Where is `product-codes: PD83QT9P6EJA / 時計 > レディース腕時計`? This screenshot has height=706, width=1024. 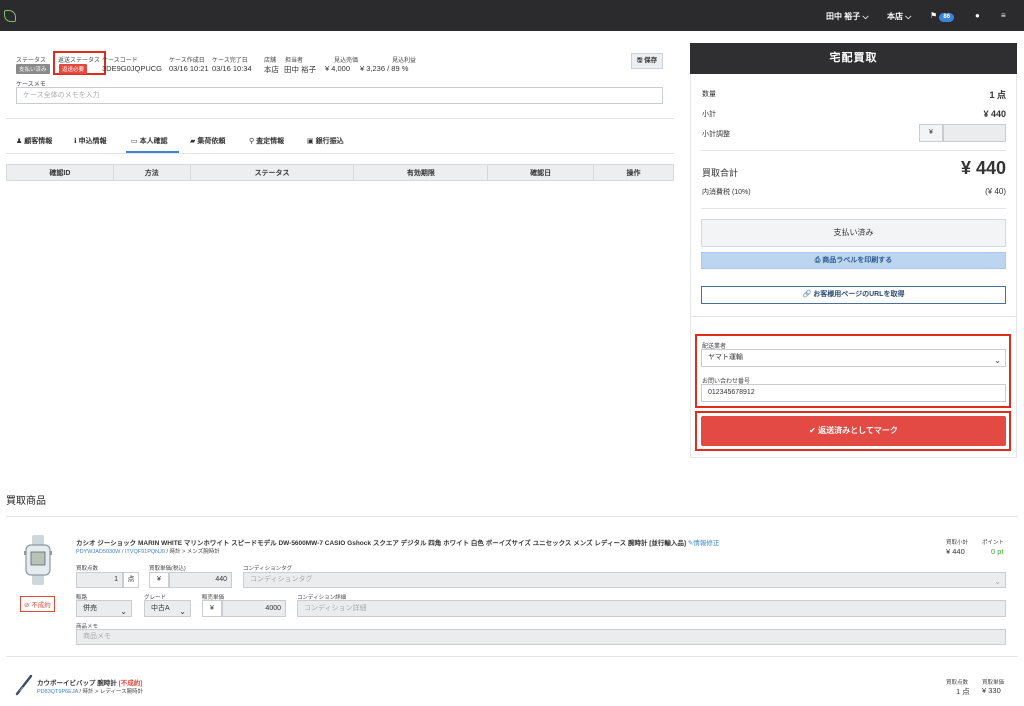 product-codes: PD83QT9P6EJA / 時計 > レディース腕時計 is located at coordinates (90, 691).